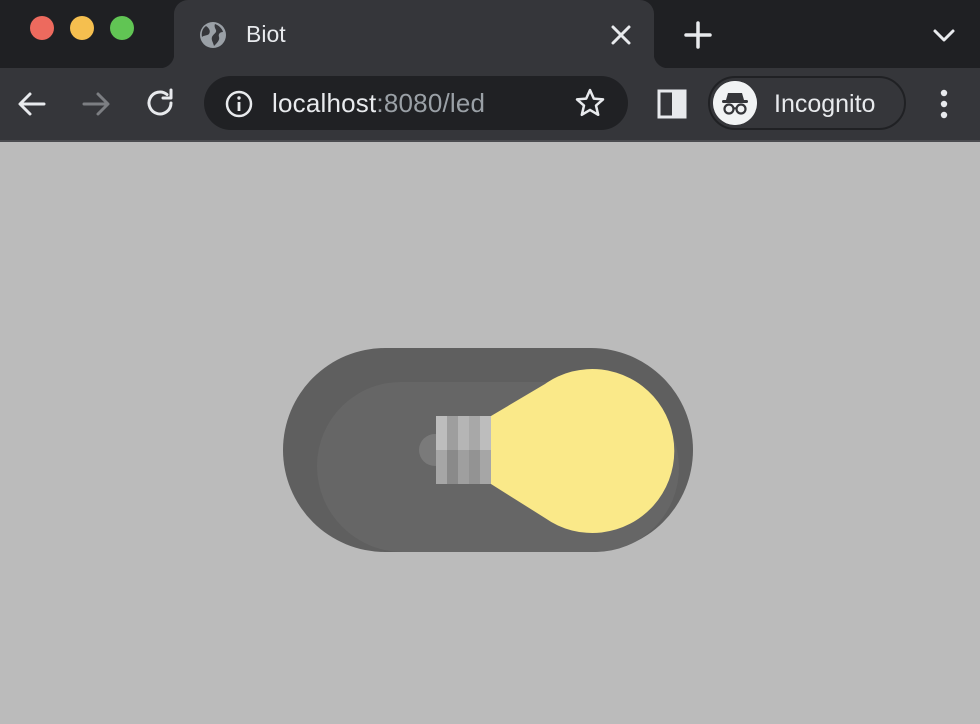 This screenshot has width=980, height=724. What do you see at coordinates (96, 104) in the screenshot?
I see `forward-icon` at bounding box center [96, 104].